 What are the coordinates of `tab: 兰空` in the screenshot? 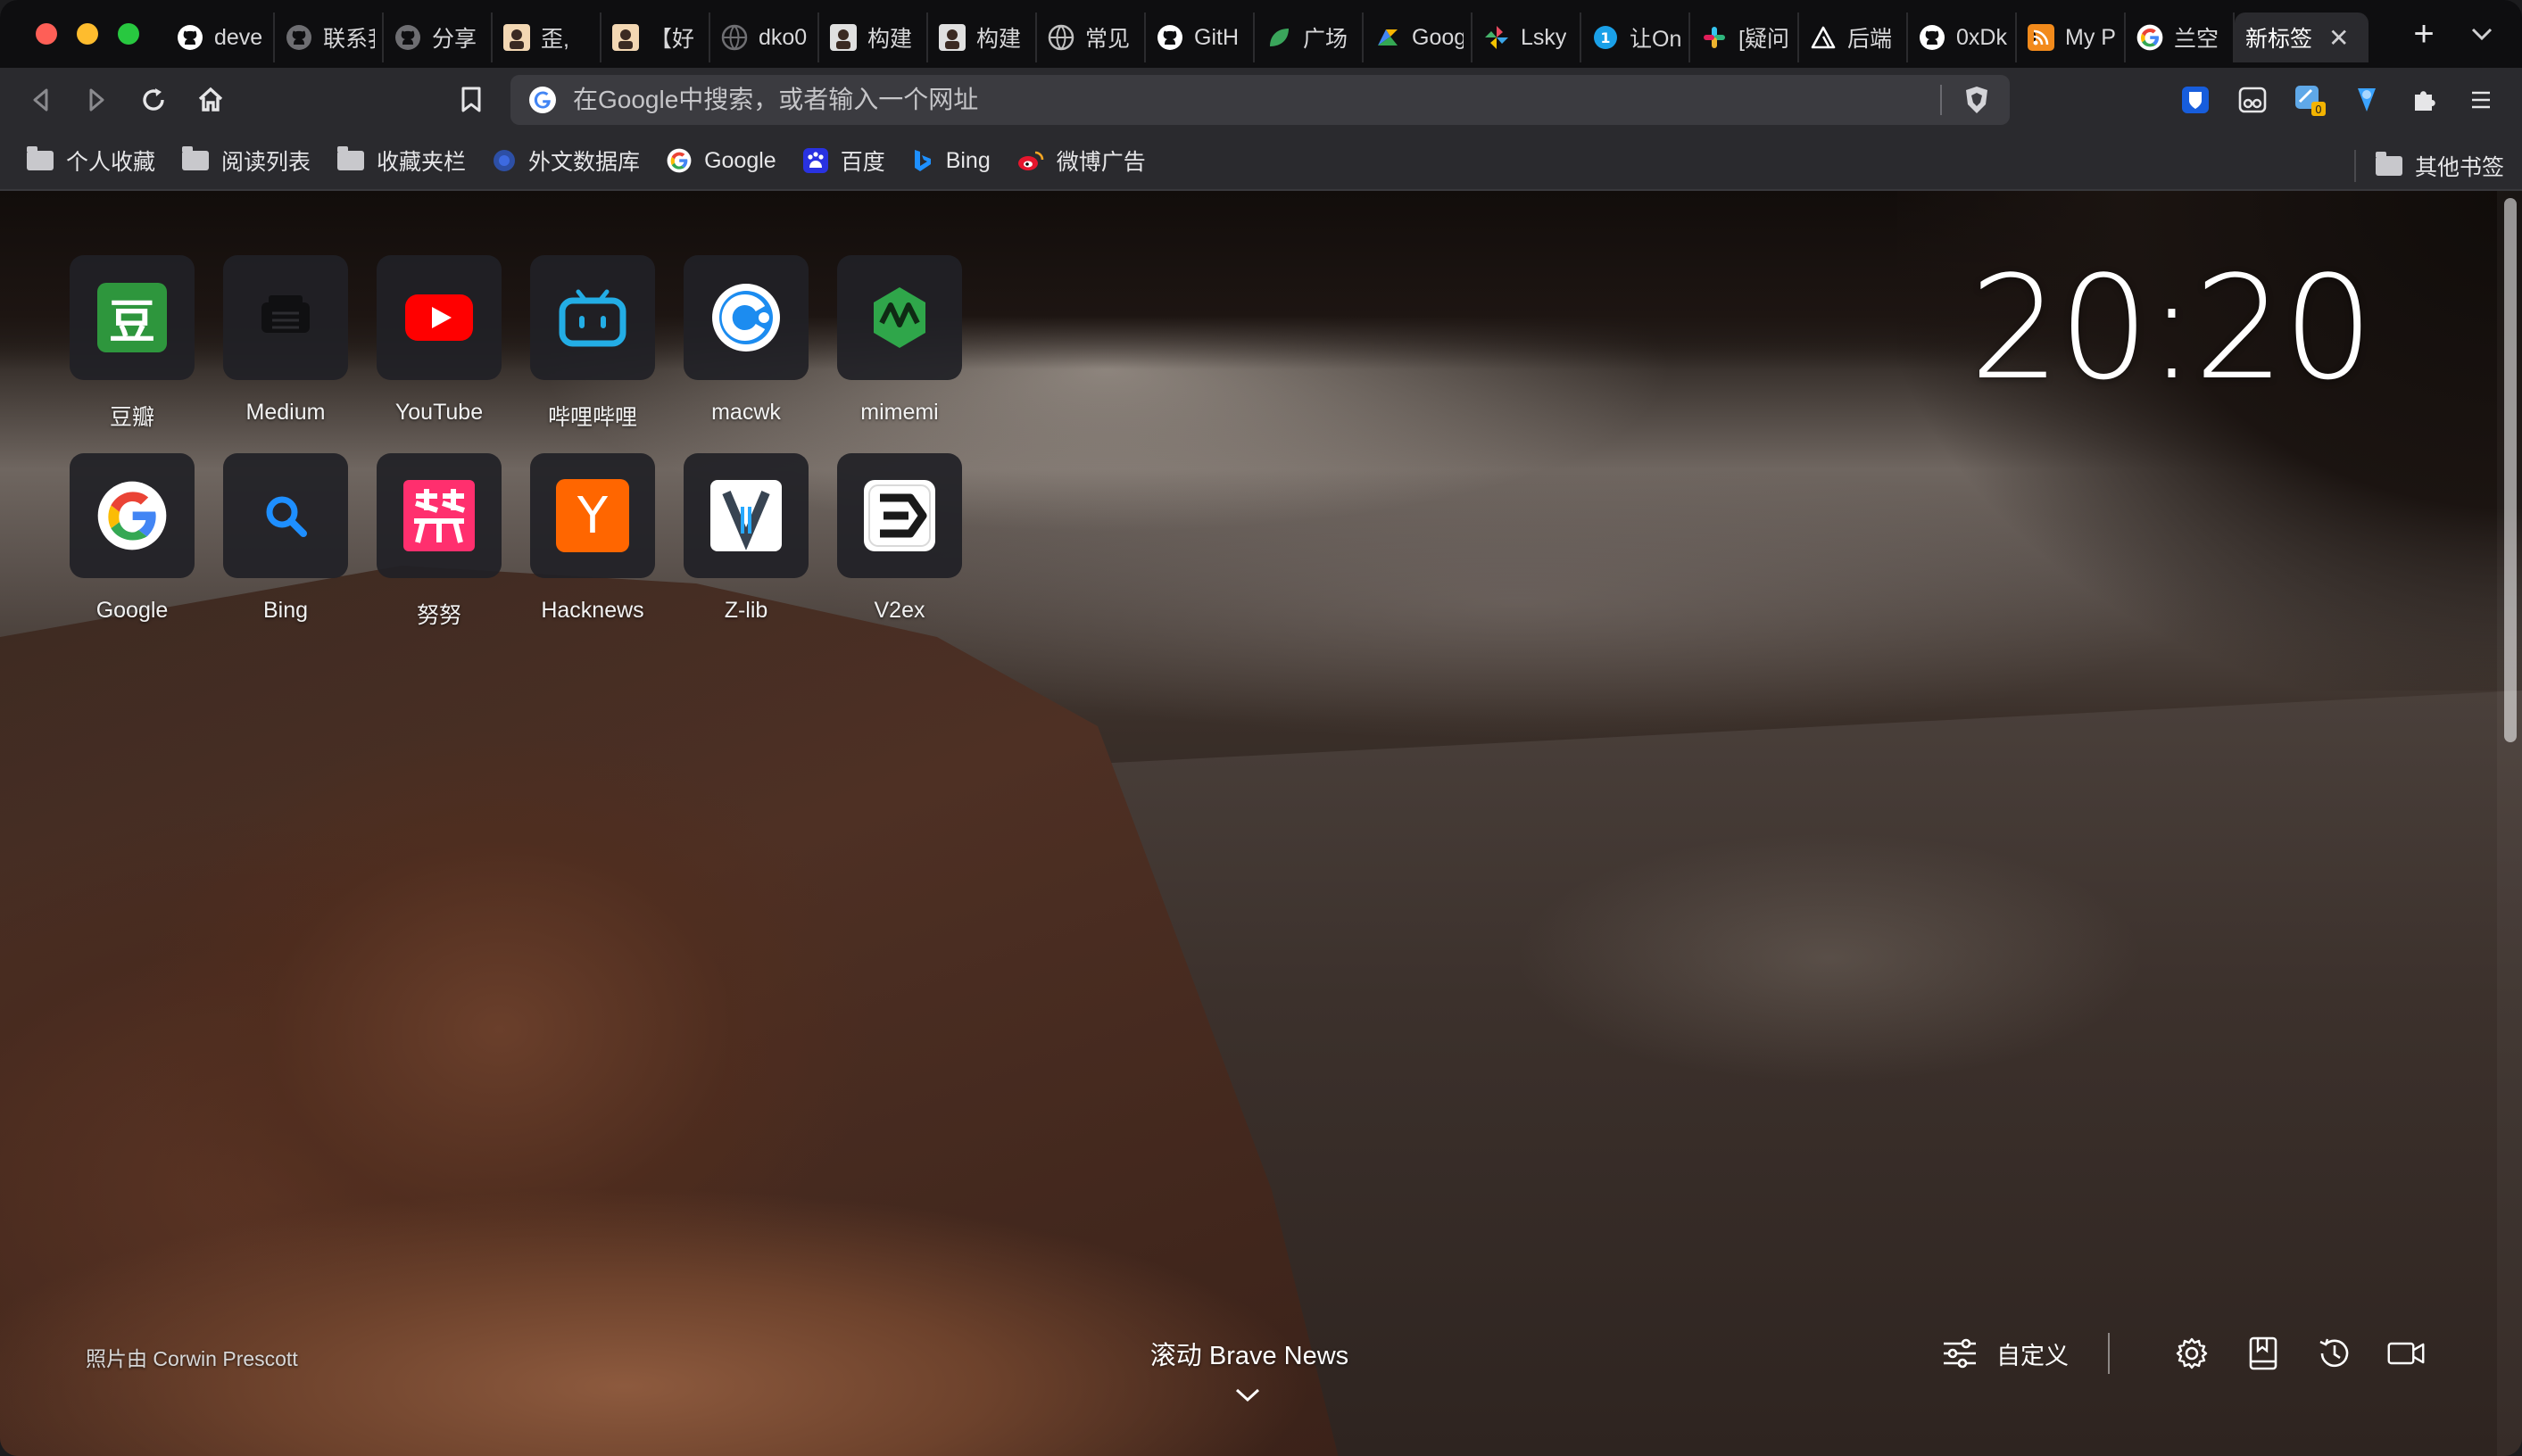 It's located at (2180, 37).